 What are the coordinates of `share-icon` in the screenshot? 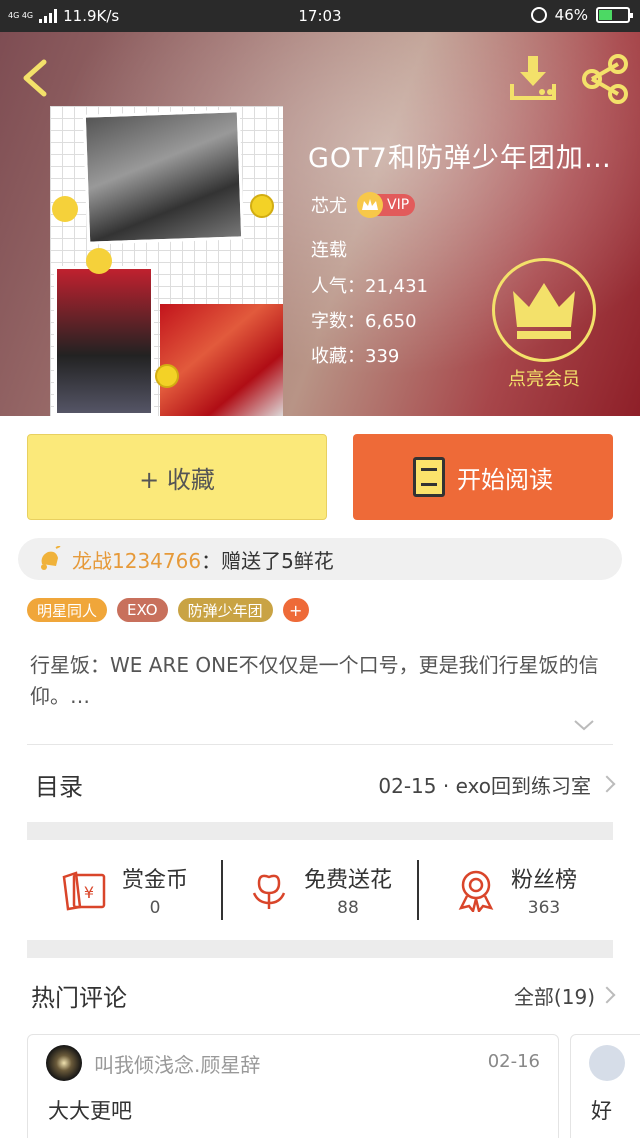 It's located at (605, 79).